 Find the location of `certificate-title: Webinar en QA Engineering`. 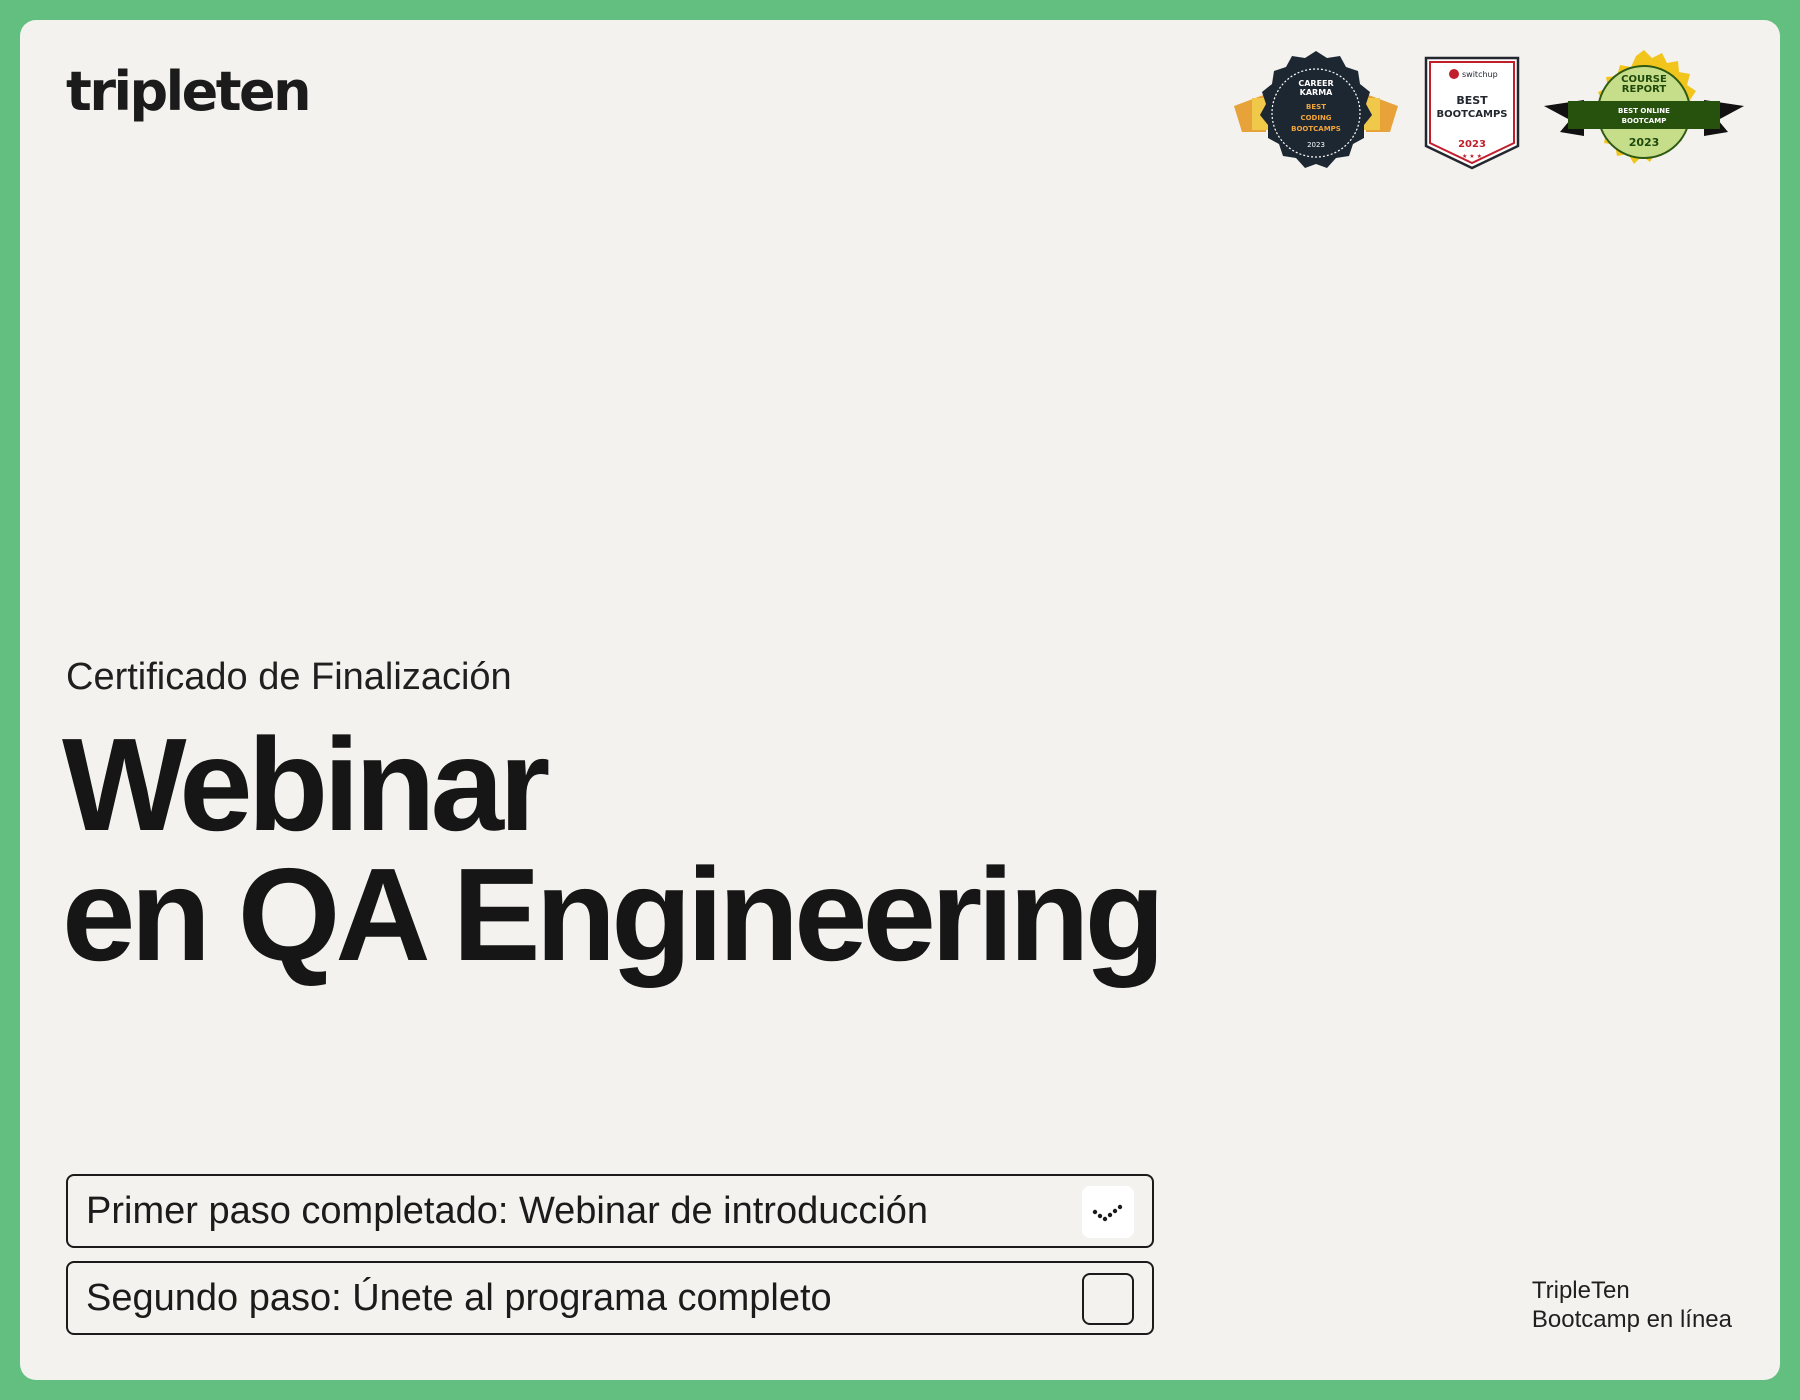

certificate-title: Webinar en QA Engineering is located at coordinates (613, 849).